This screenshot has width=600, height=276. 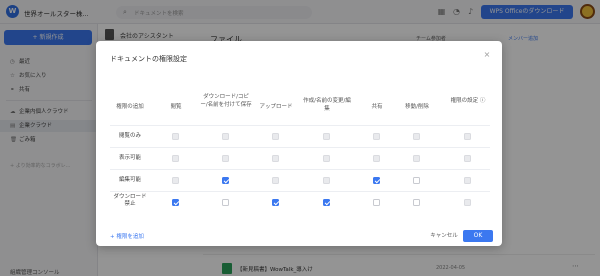 What do you see at coordinates (300, 202) in the screenshot?
I see `table-row: ダウンロード 禁止` at bounding box center [300, 202].